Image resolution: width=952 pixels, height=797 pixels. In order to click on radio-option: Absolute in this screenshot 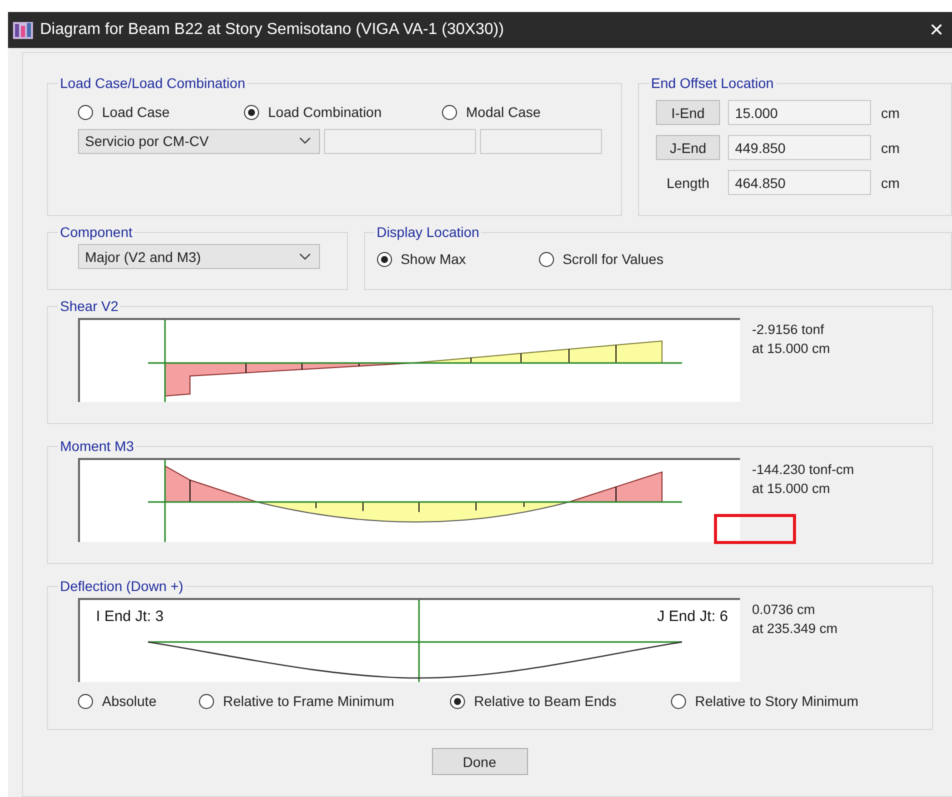, I will do `click(138, 701)`.